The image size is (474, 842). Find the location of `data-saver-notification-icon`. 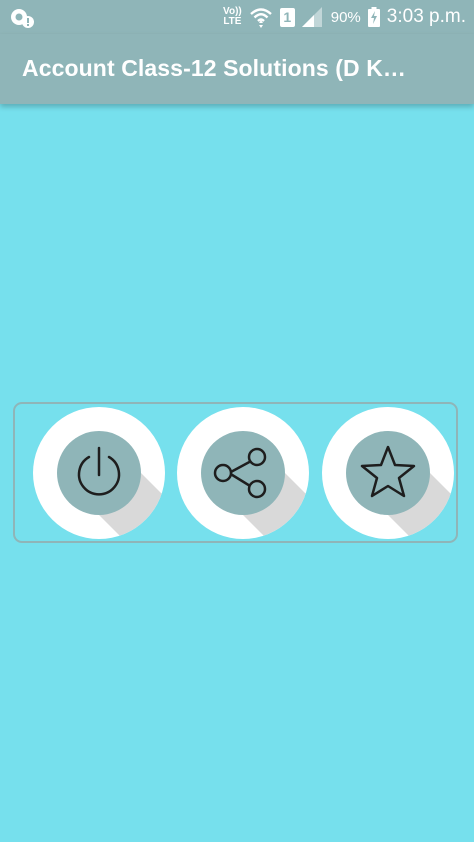

data-saver-notification-icon is located at coordinates (22, 18).